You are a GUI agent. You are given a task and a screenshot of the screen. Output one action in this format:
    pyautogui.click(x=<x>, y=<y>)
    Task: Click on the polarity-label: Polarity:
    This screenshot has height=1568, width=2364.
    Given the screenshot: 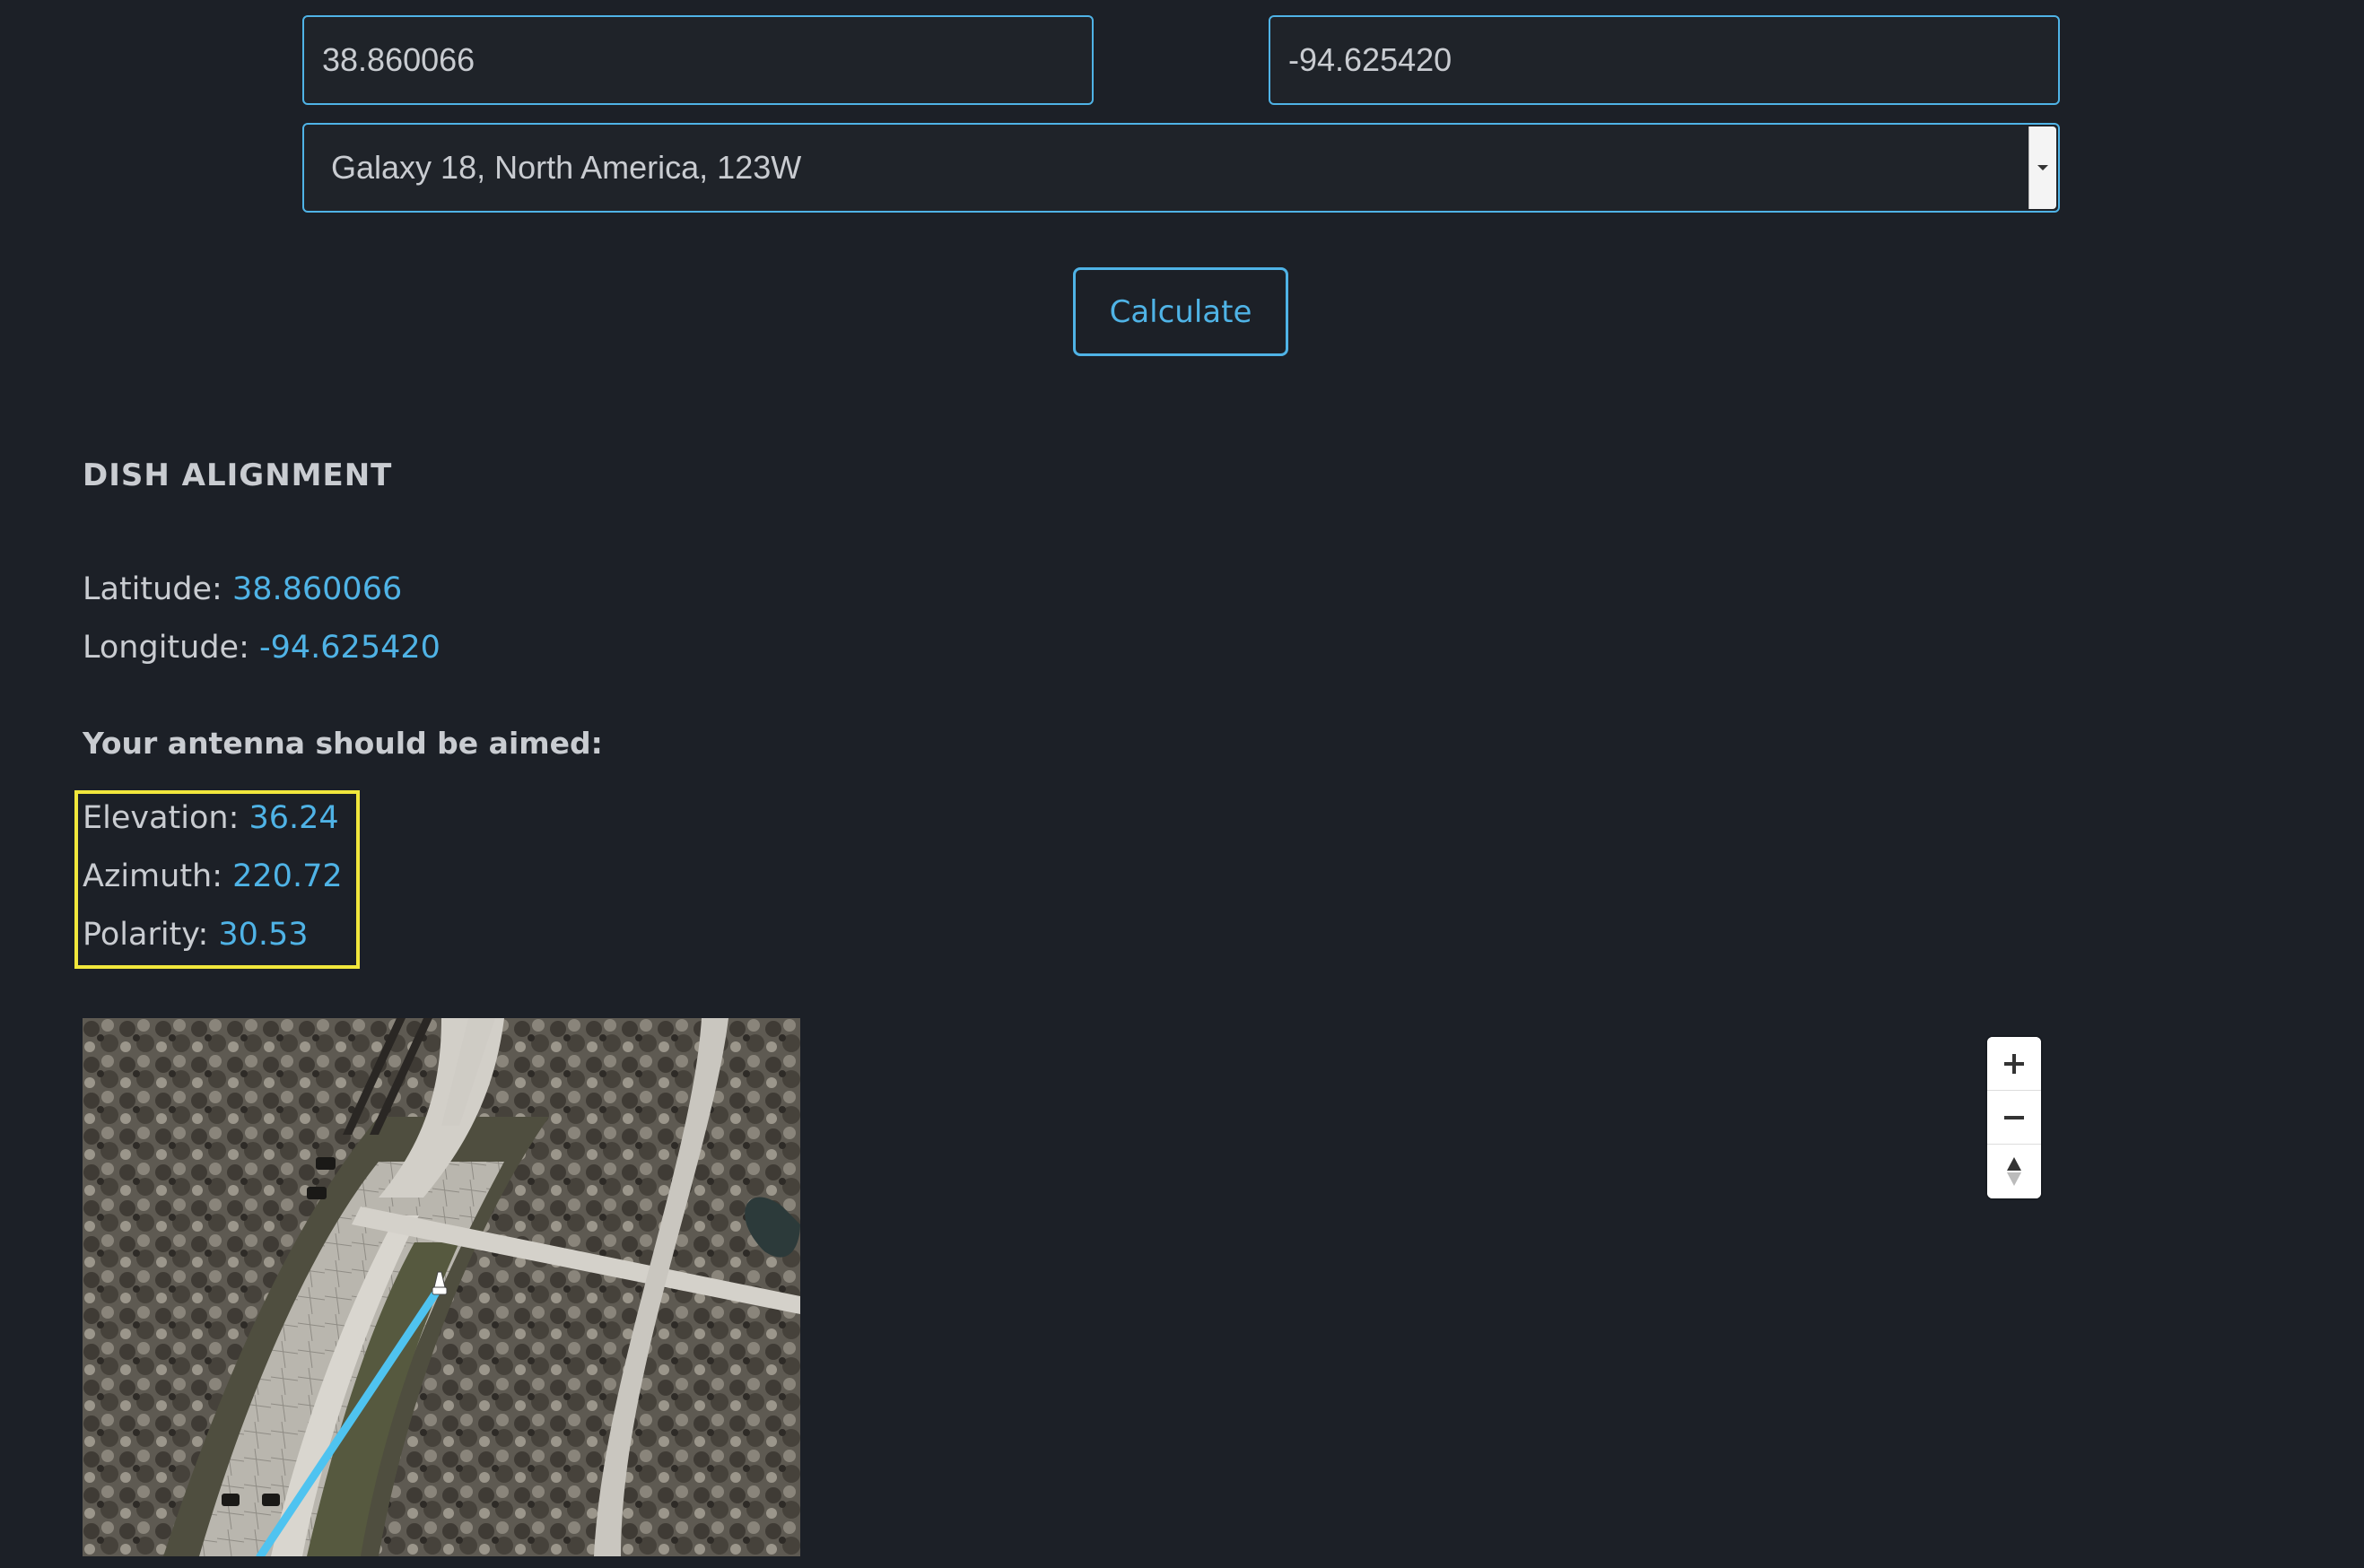 What is the action you would take?
    pyautogui.click(x=151, y=935)
    